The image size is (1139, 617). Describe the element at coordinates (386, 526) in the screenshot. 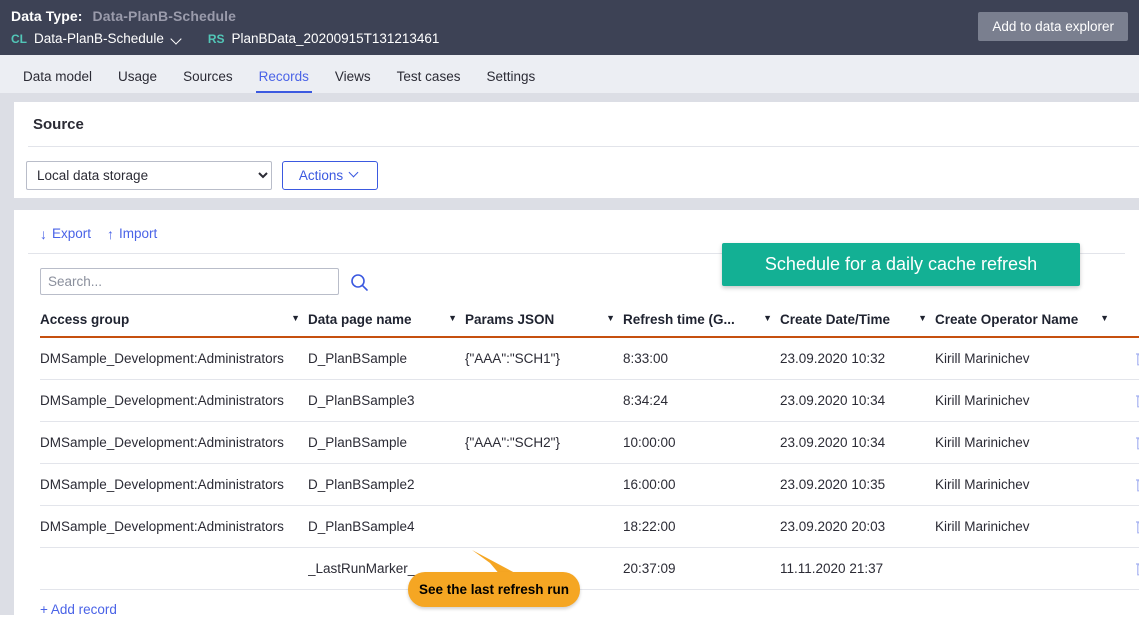

I see `cell-data-page-name: D_PlanBSample4` at that location.